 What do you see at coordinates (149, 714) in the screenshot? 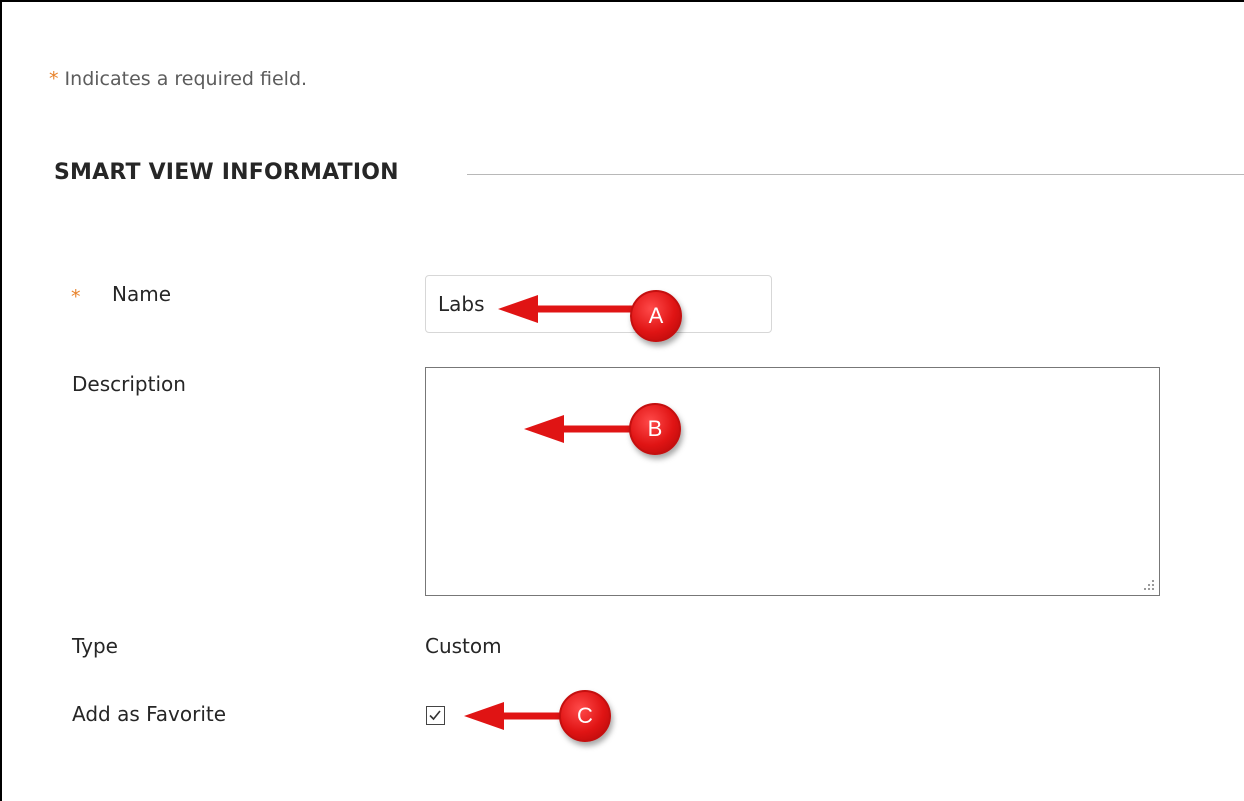
I see `favorite-label: Add as Favorite` at bounding box center [149, 714].